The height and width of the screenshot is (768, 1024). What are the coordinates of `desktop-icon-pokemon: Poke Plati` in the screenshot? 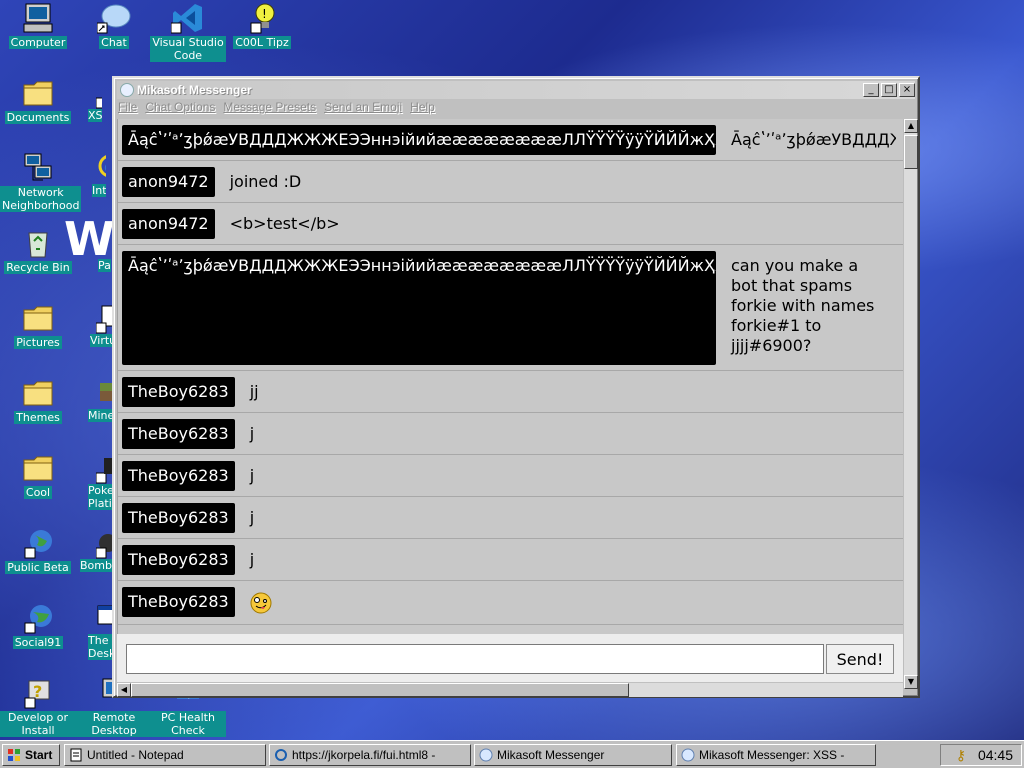 It's located at (100, 483).